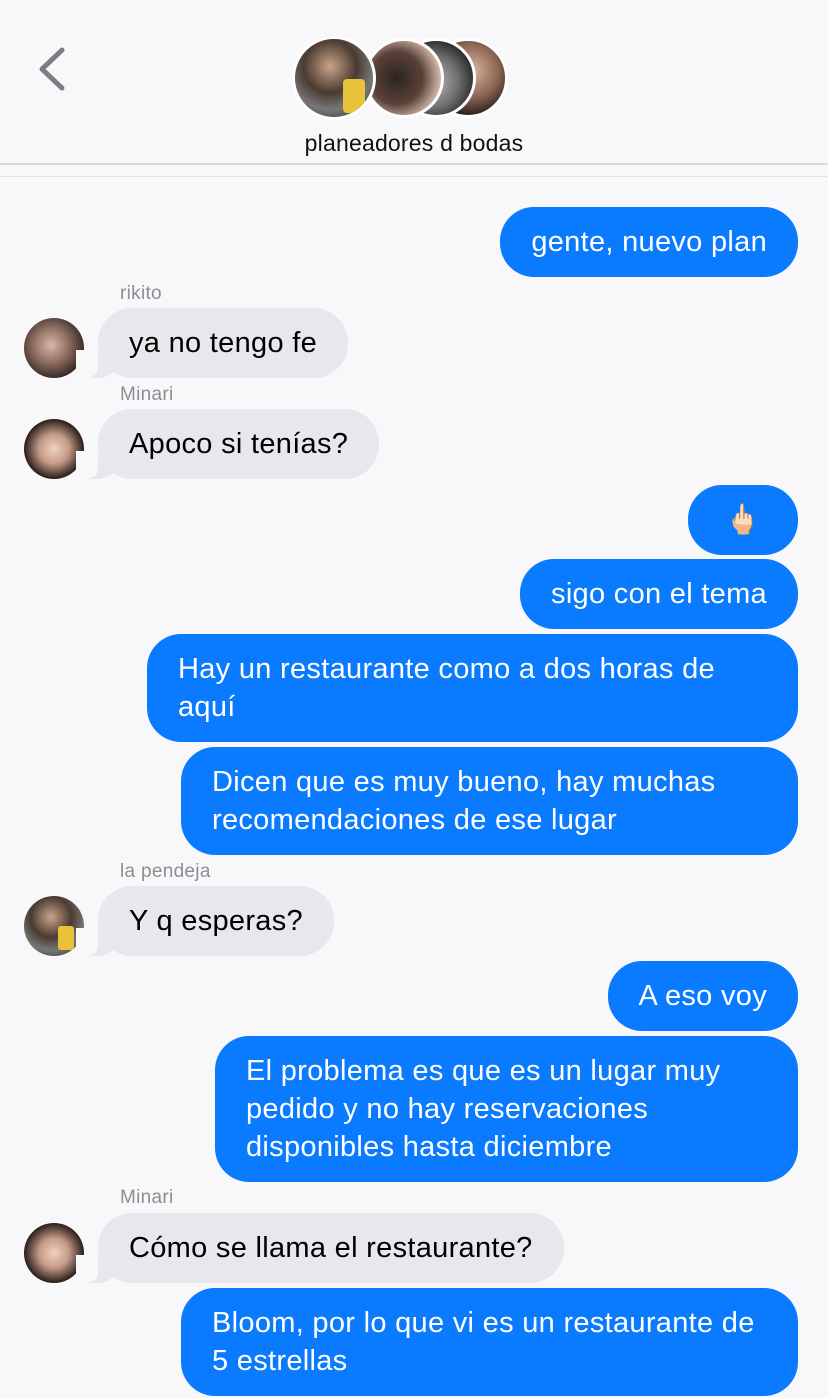  Describe the element at coordinates (414, 176) in the screenshot. I see `header-divider` at that location.